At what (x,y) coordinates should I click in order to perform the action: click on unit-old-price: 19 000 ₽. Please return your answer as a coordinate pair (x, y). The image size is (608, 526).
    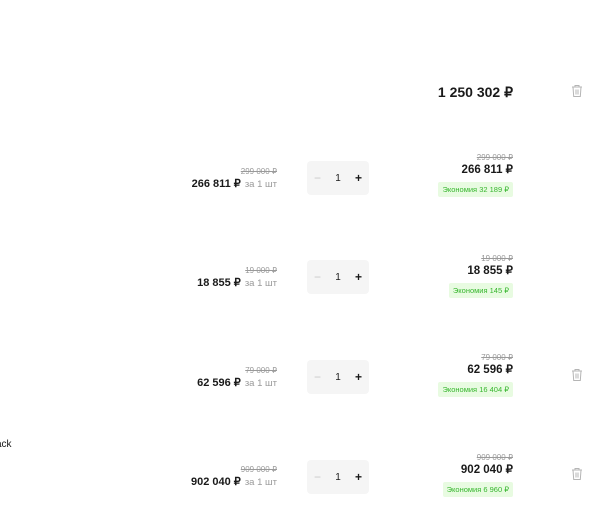
    Looking at the image, I should click on (261, 270).